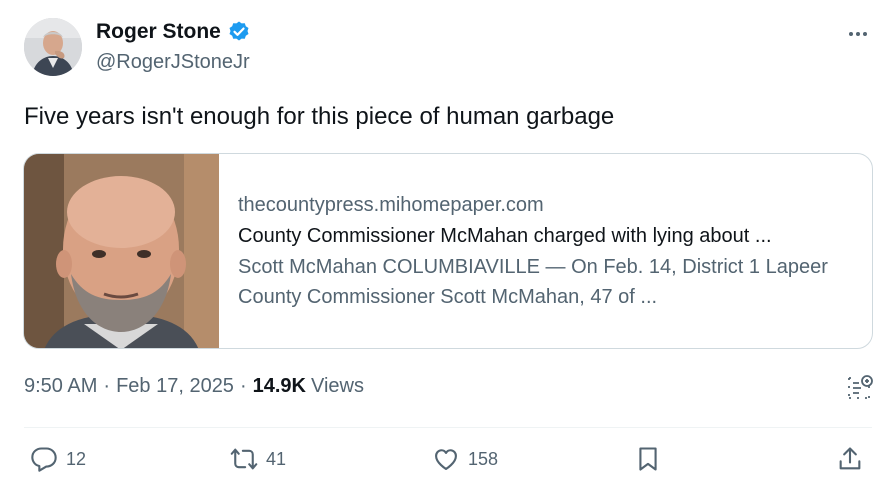 Image resolution: width=896 pixels, height=489 pixels. Describe the element at coordinates (244, 459) in the screenshot. I see `repost-icon` at that location.